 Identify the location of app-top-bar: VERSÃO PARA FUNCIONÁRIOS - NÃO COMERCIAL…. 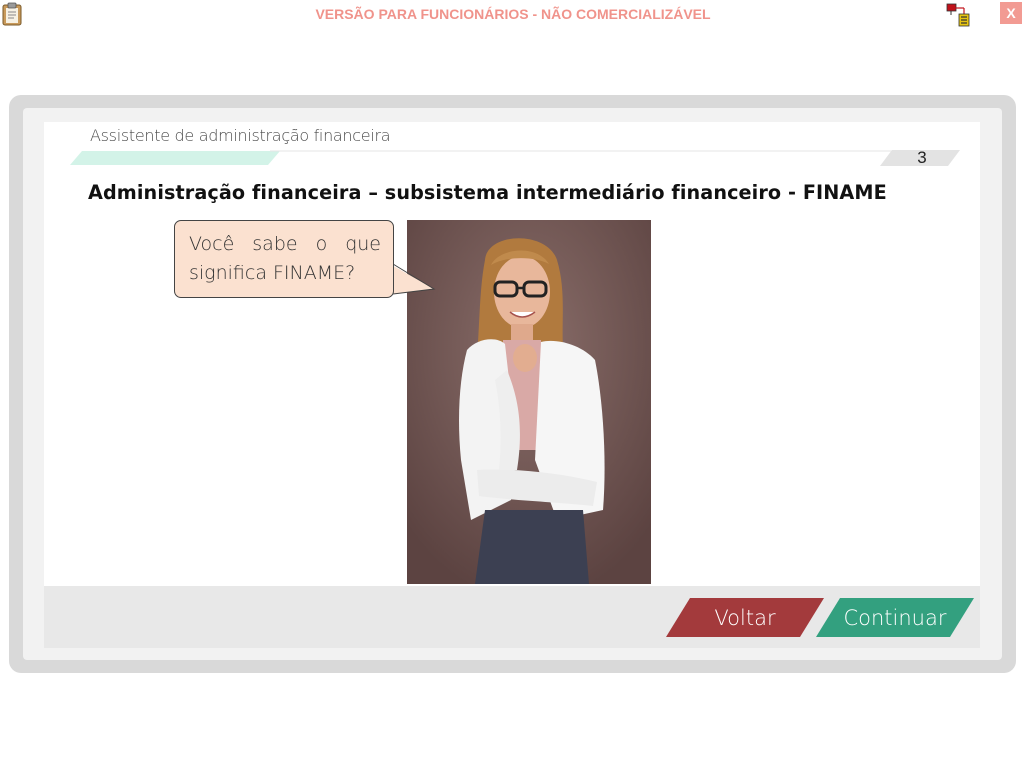
(512, 15).